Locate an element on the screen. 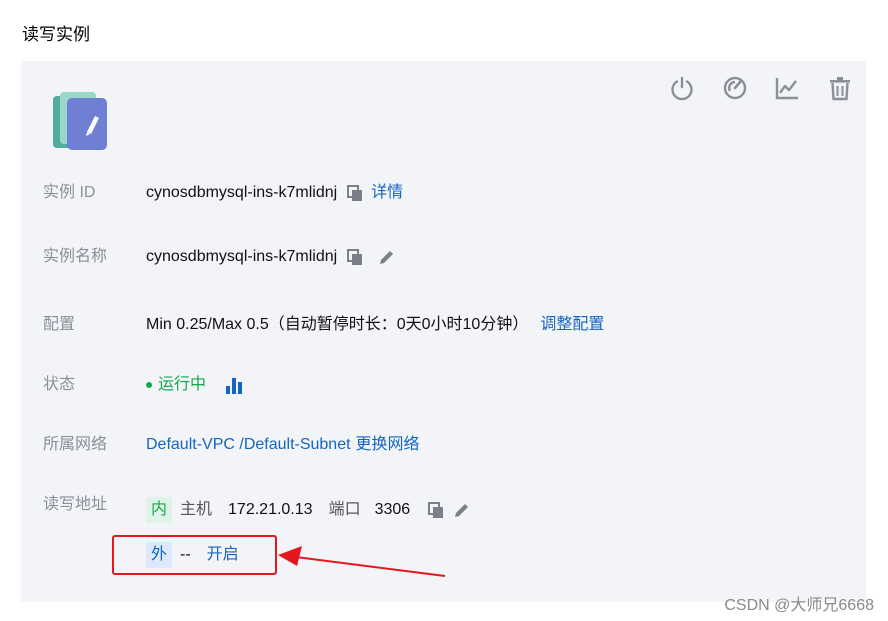 Image resolution: width=888 pixels, height=621 pixels. config-value: Min 0.25/Max 0.5（自动暂停时长：0天0小时10分钟） is located at coordinates (337, 324).